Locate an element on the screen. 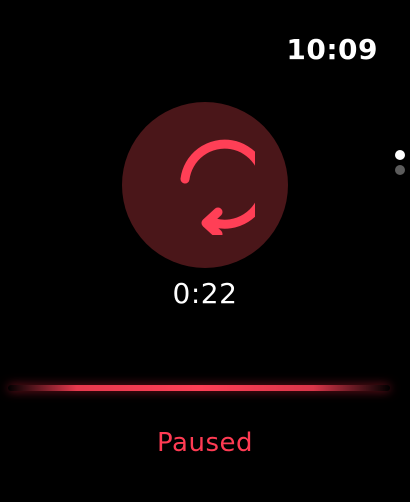 The image size is (410, 502). recording-status: Paused is located at coordinates (205, 443).